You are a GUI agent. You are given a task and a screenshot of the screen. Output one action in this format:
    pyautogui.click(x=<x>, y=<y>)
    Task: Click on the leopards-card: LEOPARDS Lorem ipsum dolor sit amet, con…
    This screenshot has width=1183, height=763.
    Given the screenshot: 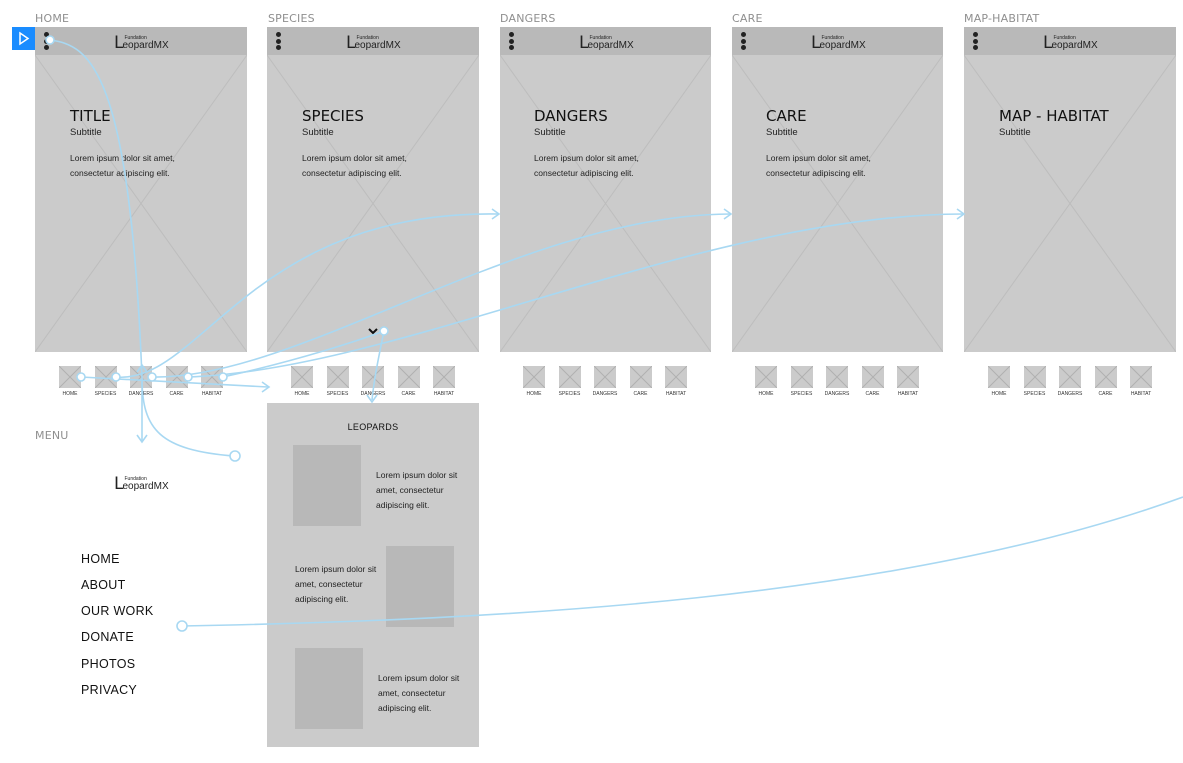 What is the action you would take?
    pyautogui.click(x=373, y=575)
    